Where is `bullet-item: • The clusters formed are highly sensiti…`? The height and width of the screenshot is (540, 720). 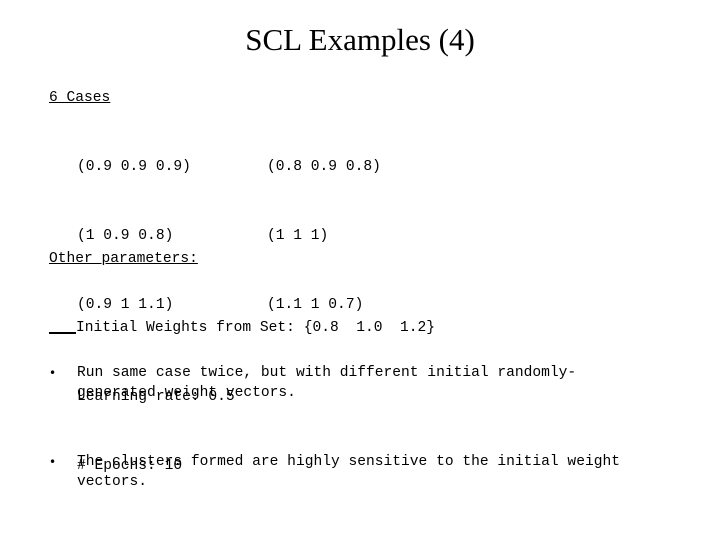
bullet-item: • The clusters formed are highly sensiti… is located at coordinates (343, 472).